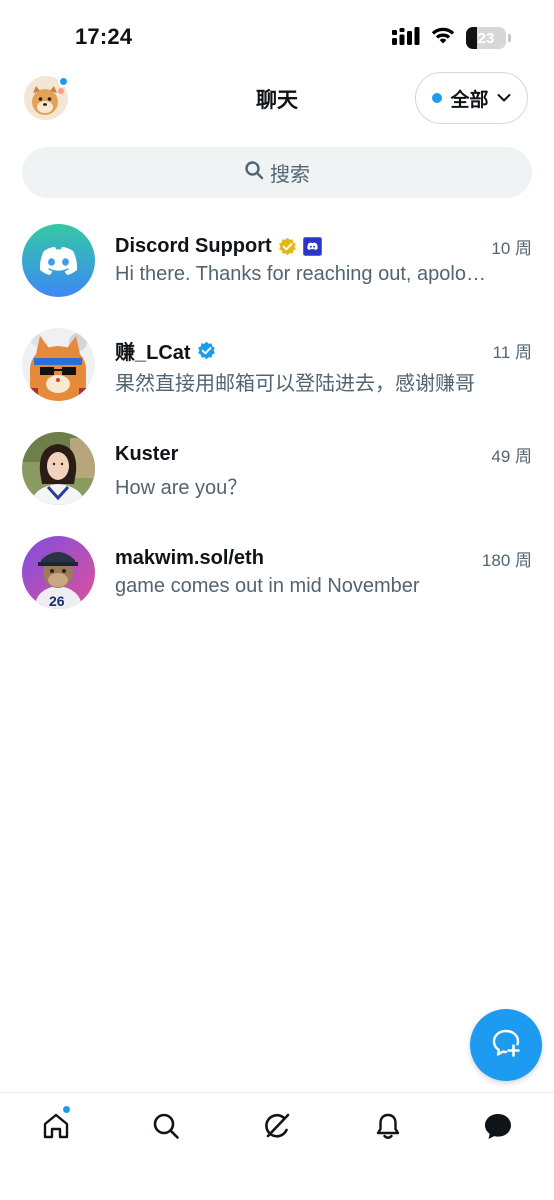  I want to click on conversation-name: 赚_LCat, so click(153, 352).